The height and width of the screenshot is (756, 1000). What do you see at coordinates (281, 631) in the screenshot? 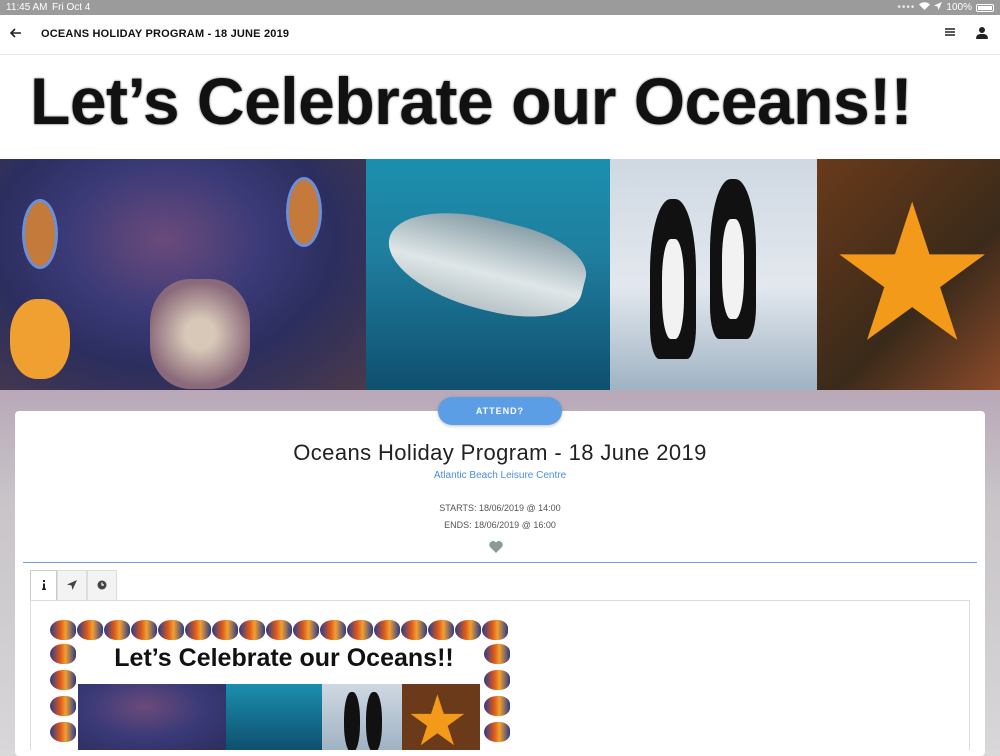
I see `fish-border-top` at bounding box center [281, 631].